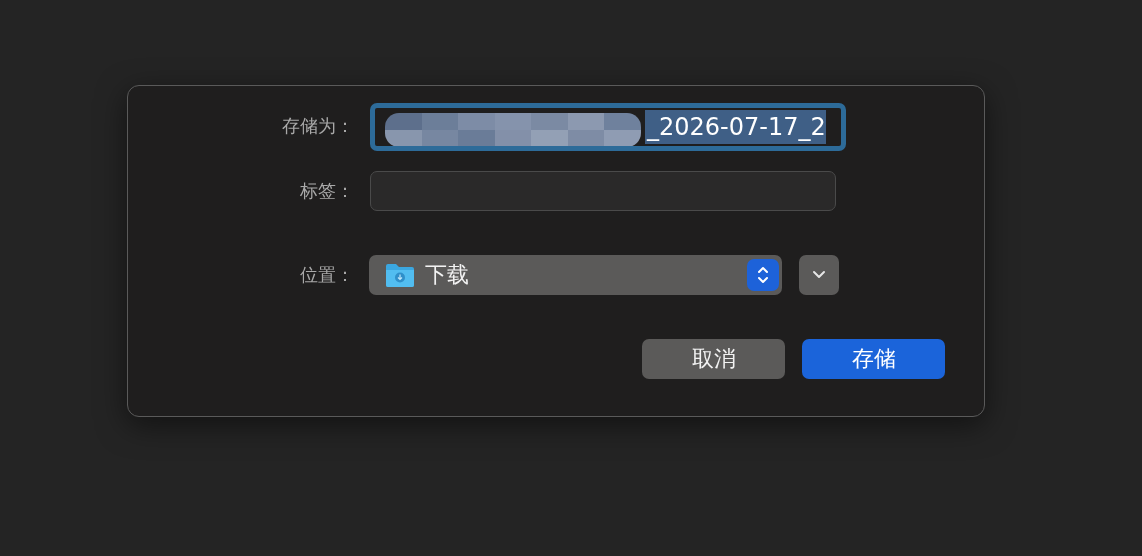 This screenshot has width=1142, height=556. What do you see at coordinates (400, 275) in the screenshot?
I see `download-folder-icon` at bounding box center [400, 275].